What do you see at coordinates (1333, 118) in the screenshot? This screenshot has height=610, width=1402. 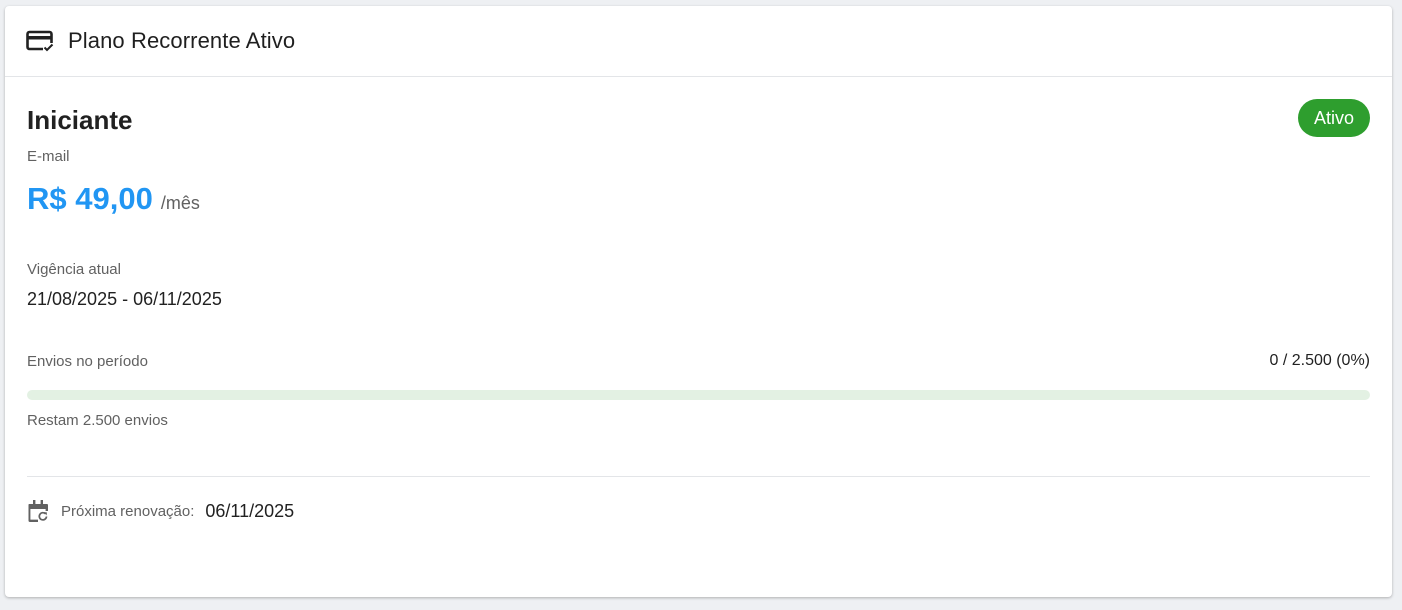 I see `status-badge: Ativo` at bounding box center [1333, 118].